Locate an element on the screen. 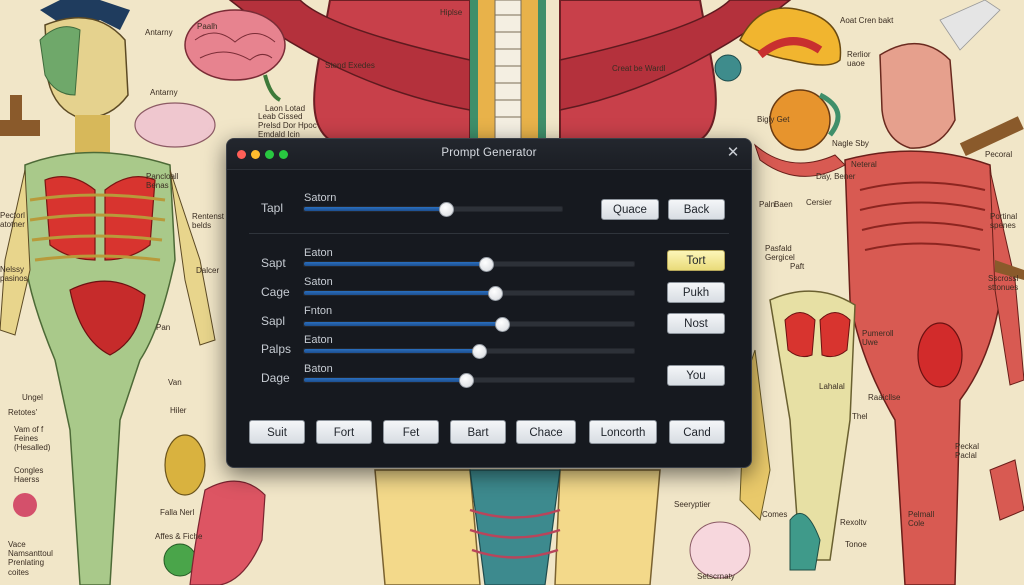  bg-label: Aoat Cren bakt is located at coordinates (867, 20).